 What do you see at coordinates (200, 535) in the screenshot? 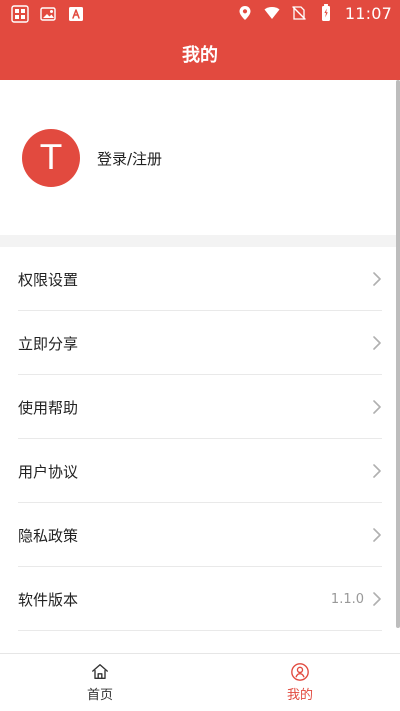
I see `menu-item-privacy-policy: 隐私政策` at bounding box center [200, 535].